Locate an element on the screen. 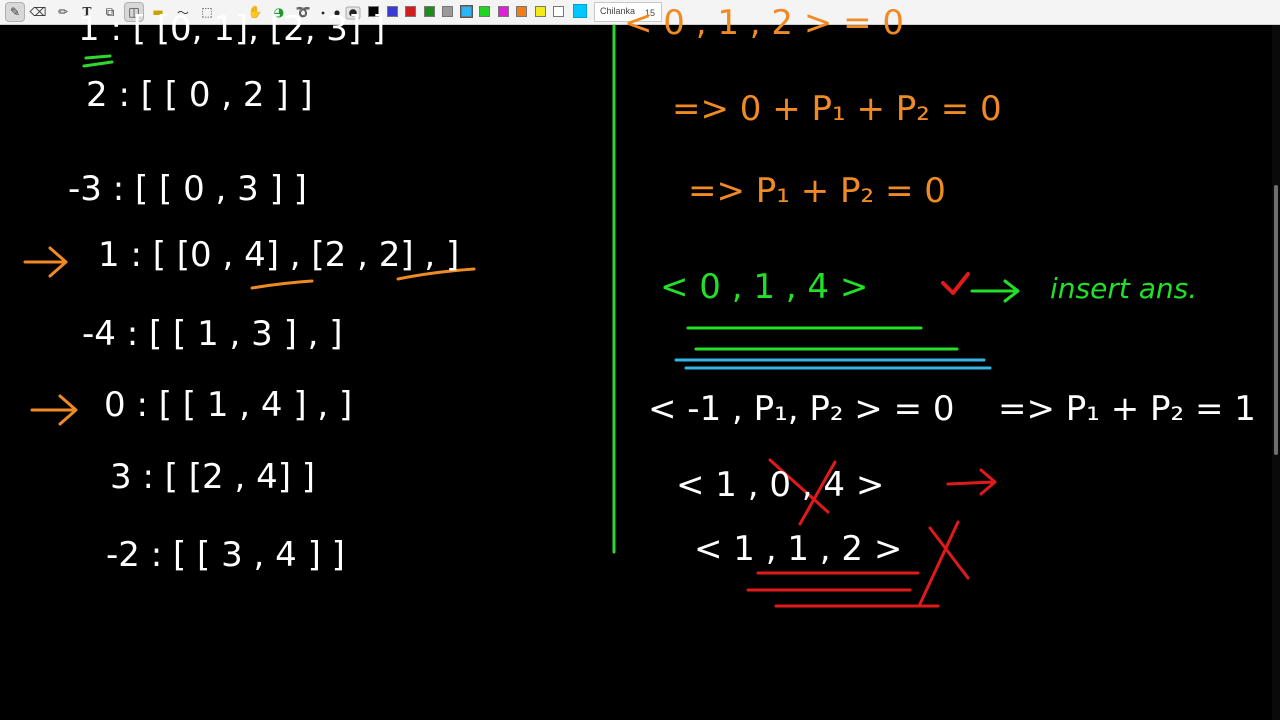 The height and width of the screenshot is (720, 1280). orange-underline is located at coordinates (282, 284).